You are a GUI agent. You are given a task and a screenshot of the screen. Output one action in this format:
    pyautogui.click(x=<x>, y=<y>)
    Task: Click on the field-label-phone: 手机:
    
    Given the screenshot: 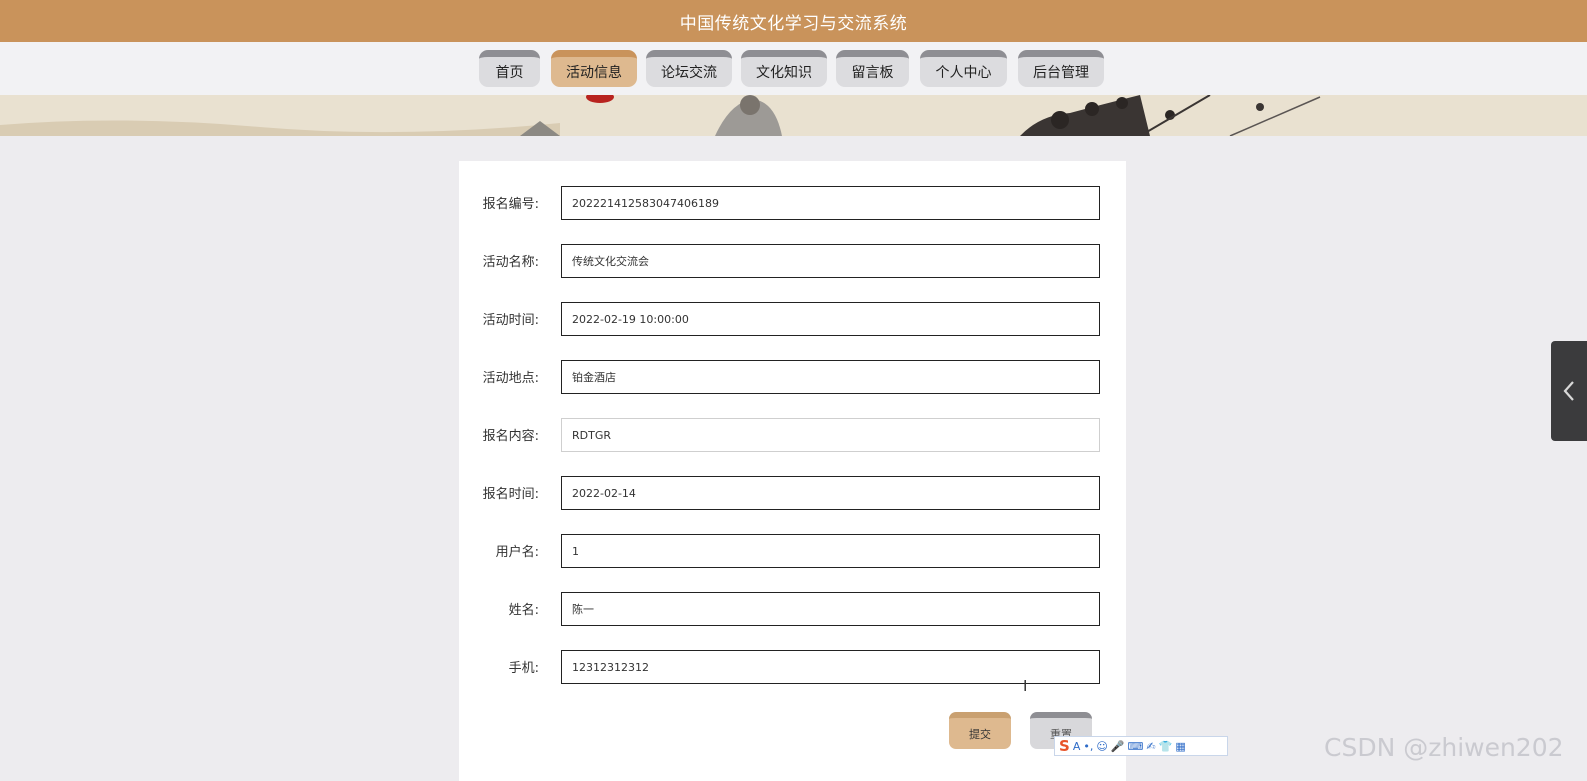 What is the action you would take?
    pyautogui.click(x=523, y=668)
    